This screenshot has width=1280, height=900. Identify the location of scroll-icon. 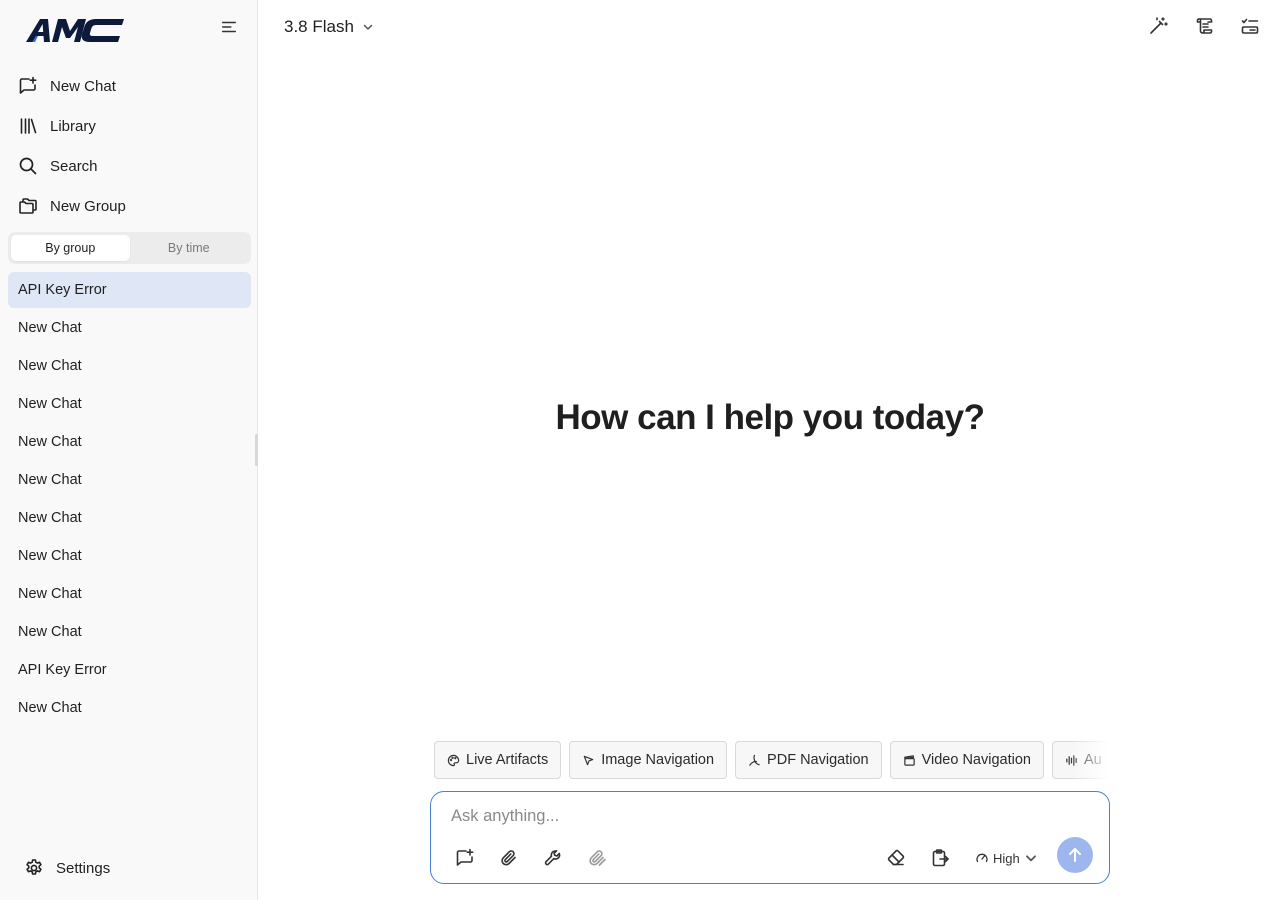
(1204, 26).